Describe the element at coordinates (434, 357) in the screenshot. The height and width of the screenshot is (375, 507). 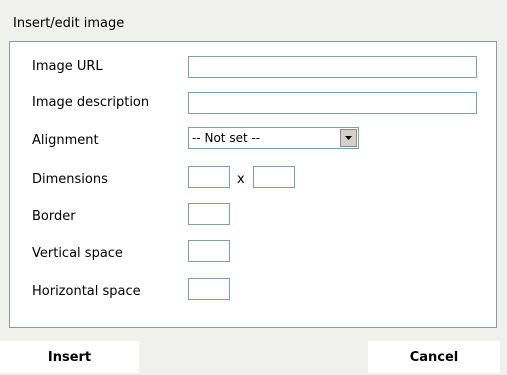
I see `cancel-button: Cancel` at that location.